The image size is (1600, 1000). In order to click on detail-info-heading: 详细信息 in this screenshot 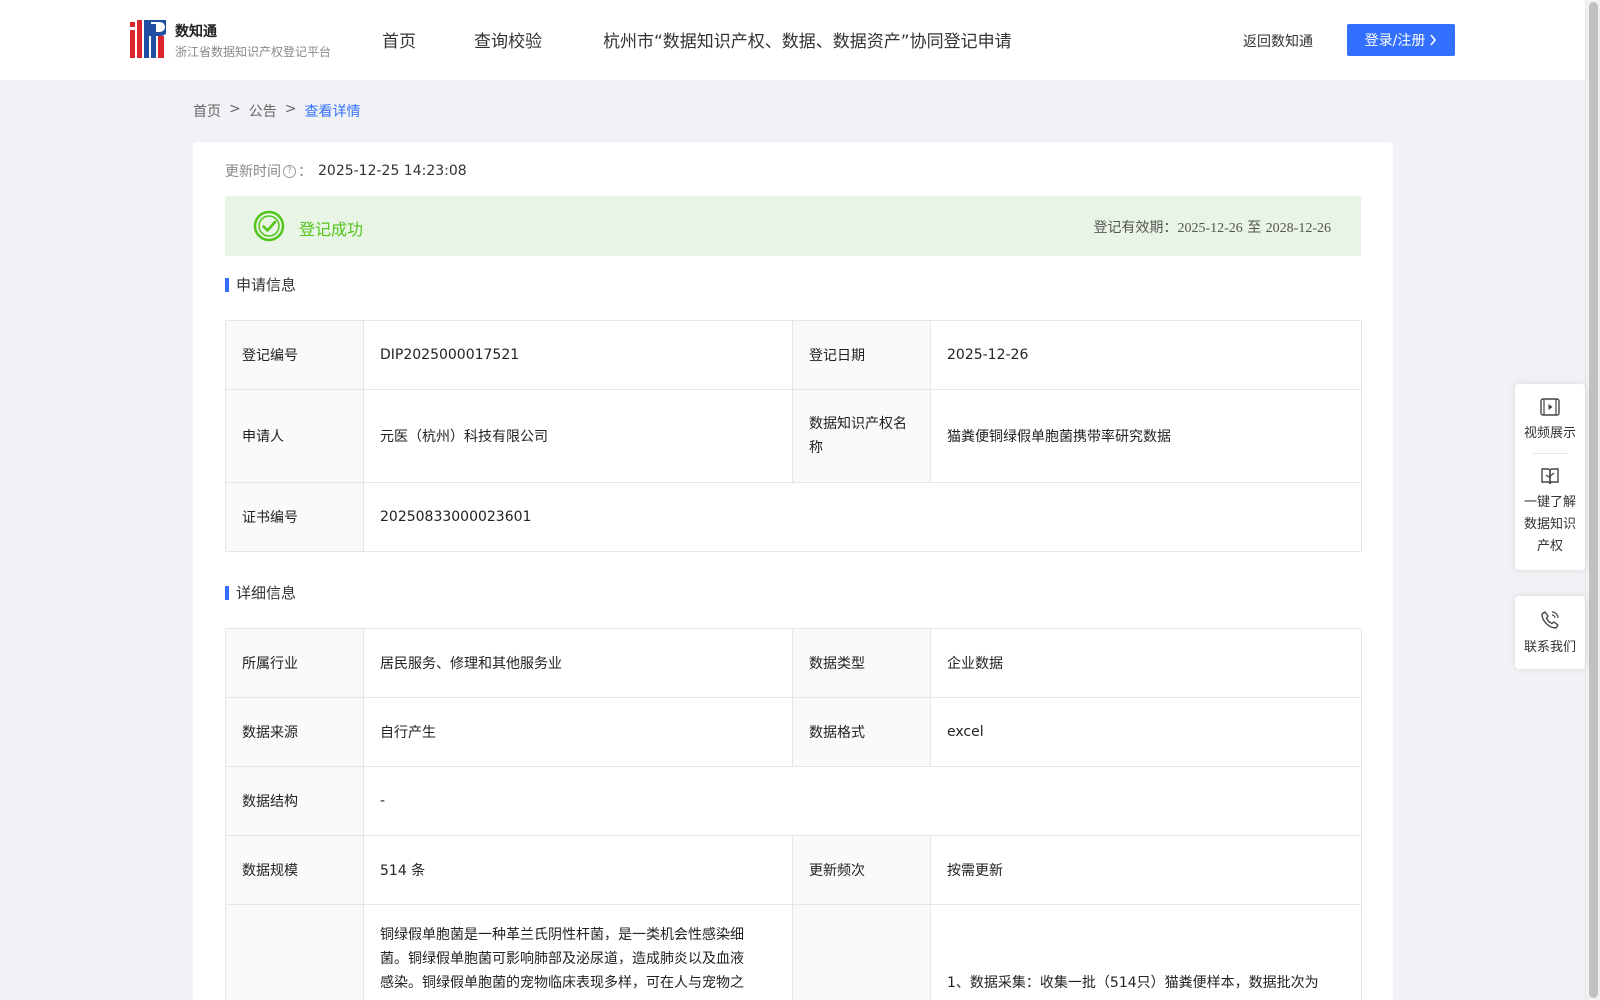, I will do `click(260, 592)`.